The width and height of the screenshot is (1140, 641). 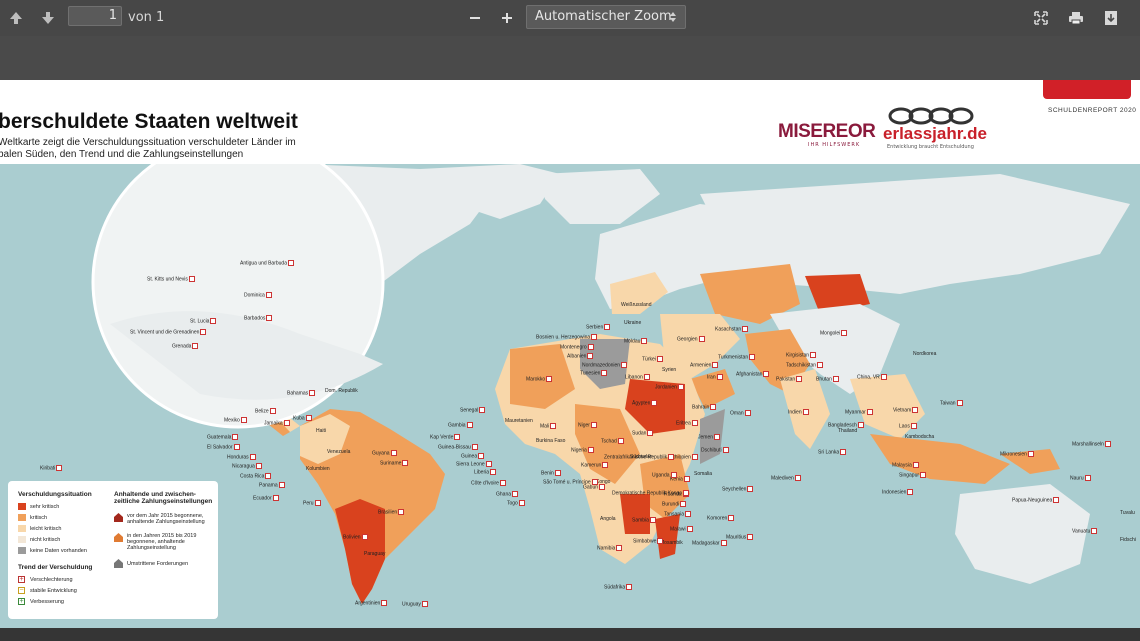 What do you see at coordinates (925, 354) in the screenshot?
I see `country-label-nordkorea: Nordkorea` at bounding box center [925, 354].